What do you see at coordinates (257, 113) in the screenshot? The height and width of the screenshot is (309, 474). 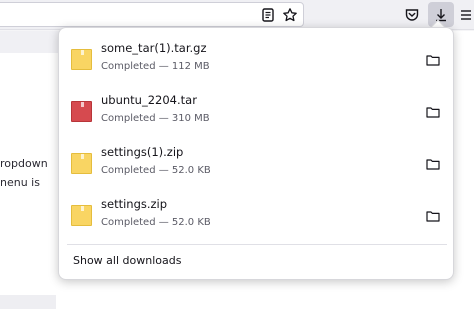 I see `download-item: ubuntu_2204.tar Completed — 310 MB` at bounding box center [257, 113].